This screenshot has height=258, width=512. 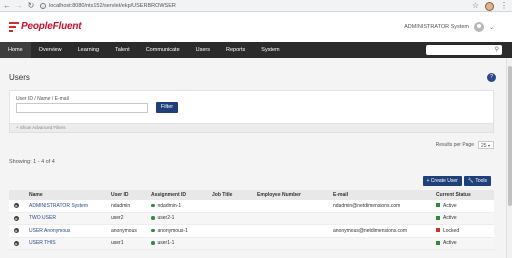 What do you see at coordinates (481, 181) in the screenshot?
I see `tools-label: Tools` at bounding box center [481, 181].